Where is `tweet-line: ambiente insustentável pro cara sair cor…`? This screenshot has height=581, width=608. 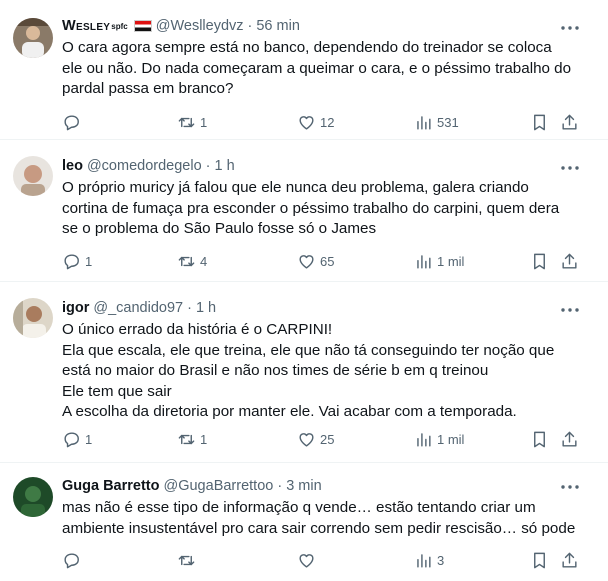 tweet-line: ambiente insustentável pro cara sair cor… is located at coordinates (319, 528).